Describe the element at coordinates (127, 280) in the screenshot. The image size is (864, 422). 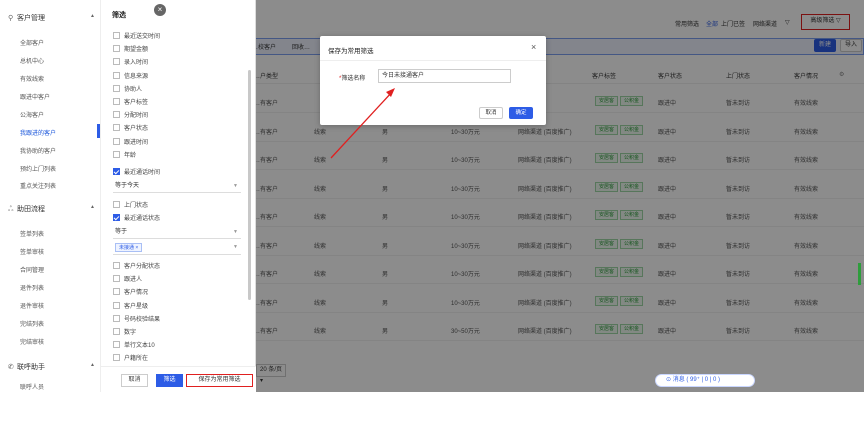
I see `filter-option: 跟进人` at that location.